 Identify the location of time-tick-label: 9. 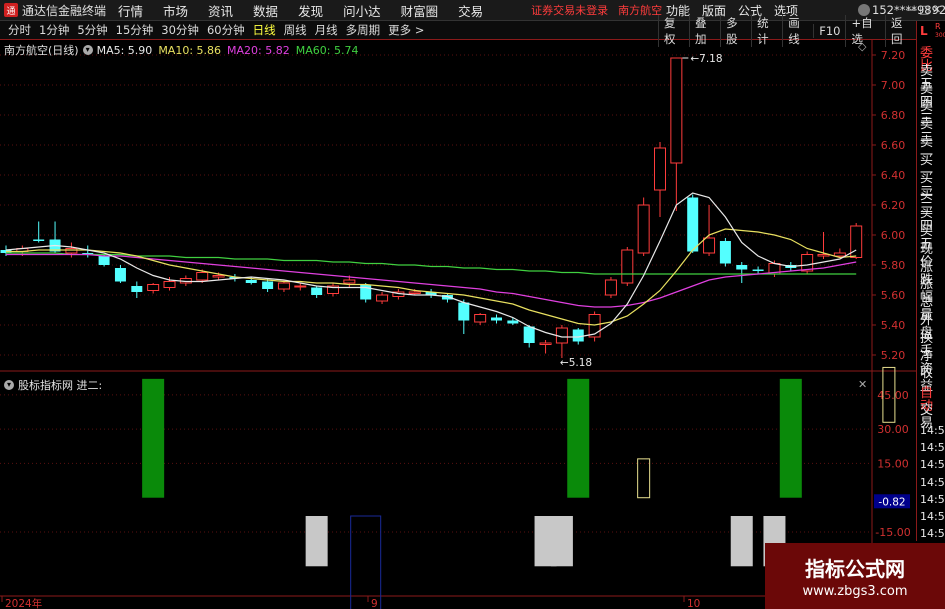
(374, 603).